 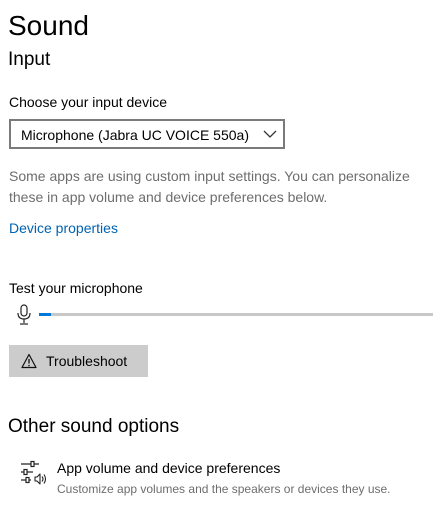 I want to click on test-microphone-label: Test your microphone, so click(x=76, y=288).